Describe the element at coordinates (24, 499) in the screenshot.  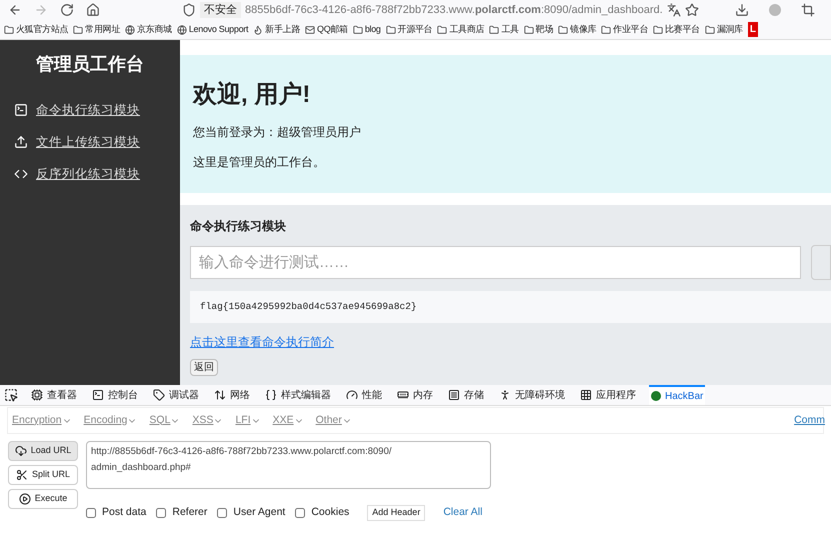
I see `play-icon` at that location.